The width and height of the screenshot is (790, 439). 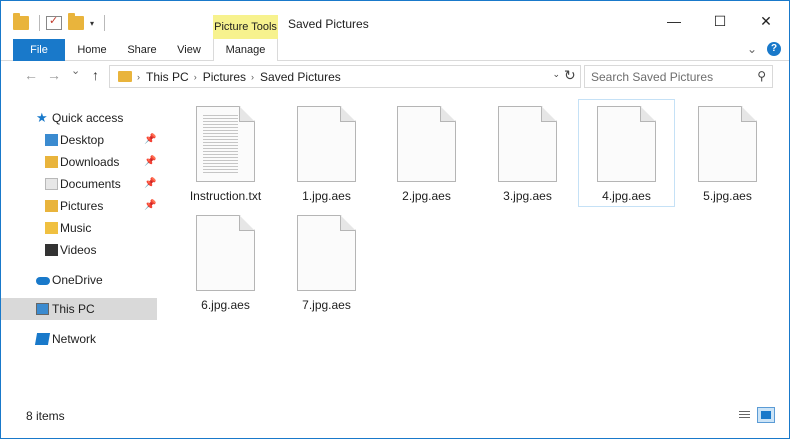 I want to click on forward-button: →, so click(x=54, y=75).